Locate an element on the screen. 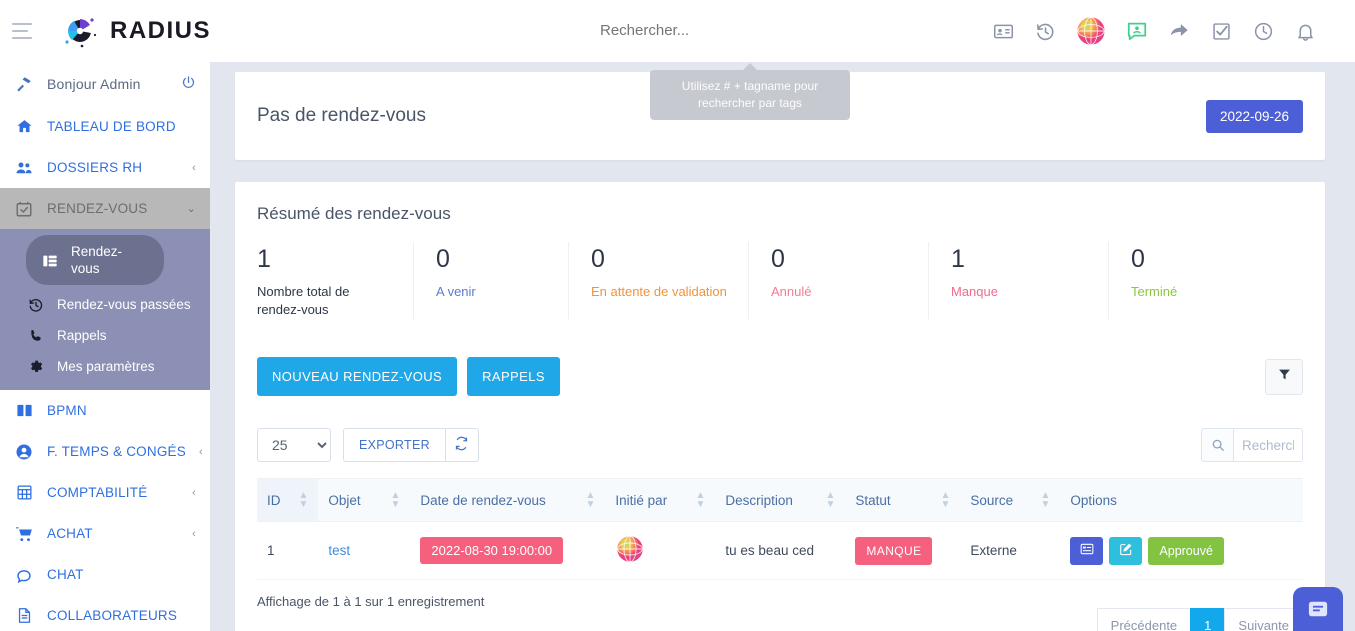  user-message-icon is located at coordinates (1137, 31).